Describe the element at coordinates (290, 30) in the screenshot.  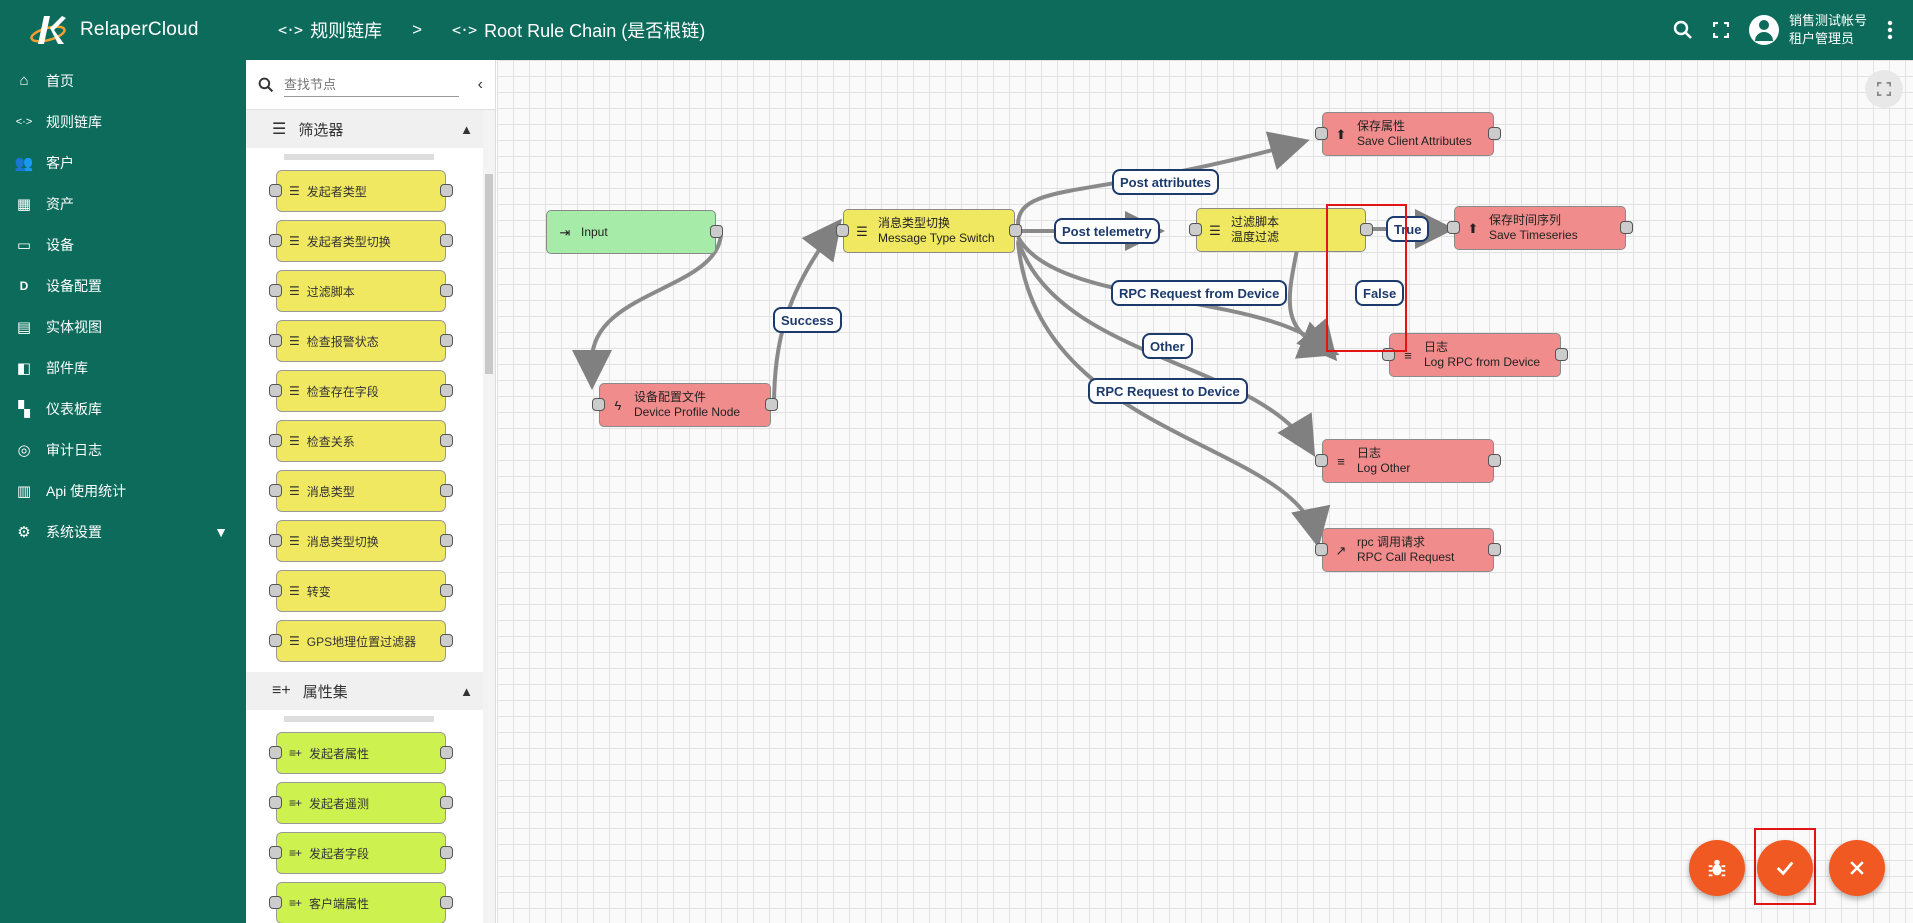
I see `rule-chain-icon: <·>` at that location.